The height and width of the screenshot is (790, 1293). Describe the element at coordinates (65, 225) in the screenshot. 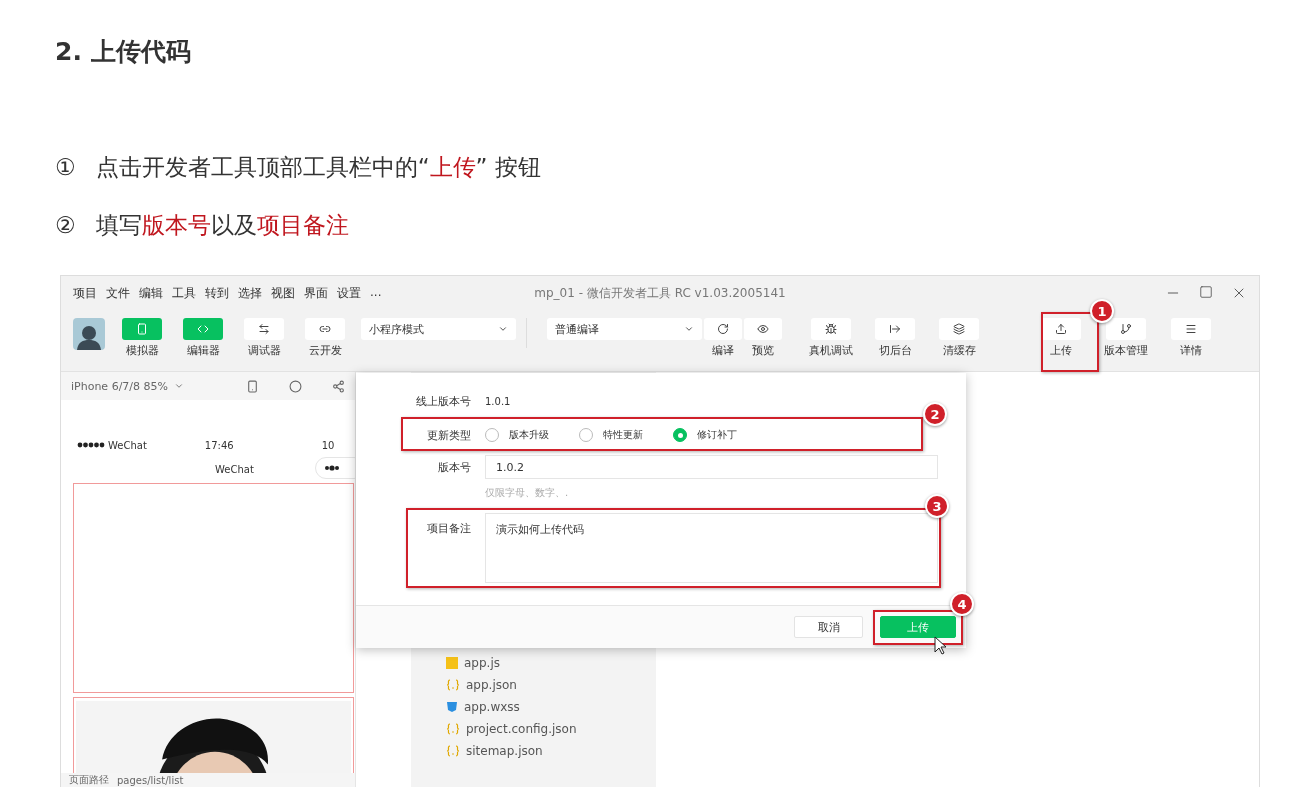

I see `step-number: ②` at that location.